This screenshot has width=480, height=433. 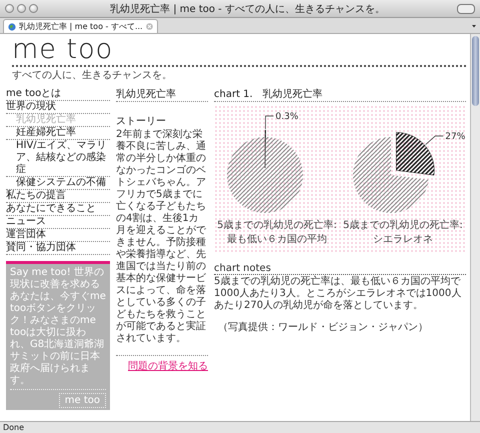 What do you see at coordinates (149, 26) in the screenshot?
I see `close-icon` at bounding box center [149, 26].